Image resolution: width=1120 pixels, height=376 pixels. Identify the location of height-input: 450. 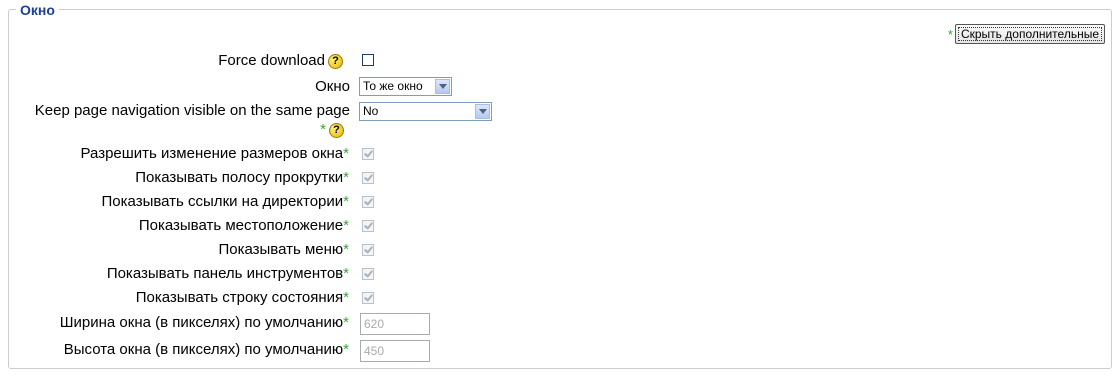
(395, 351).